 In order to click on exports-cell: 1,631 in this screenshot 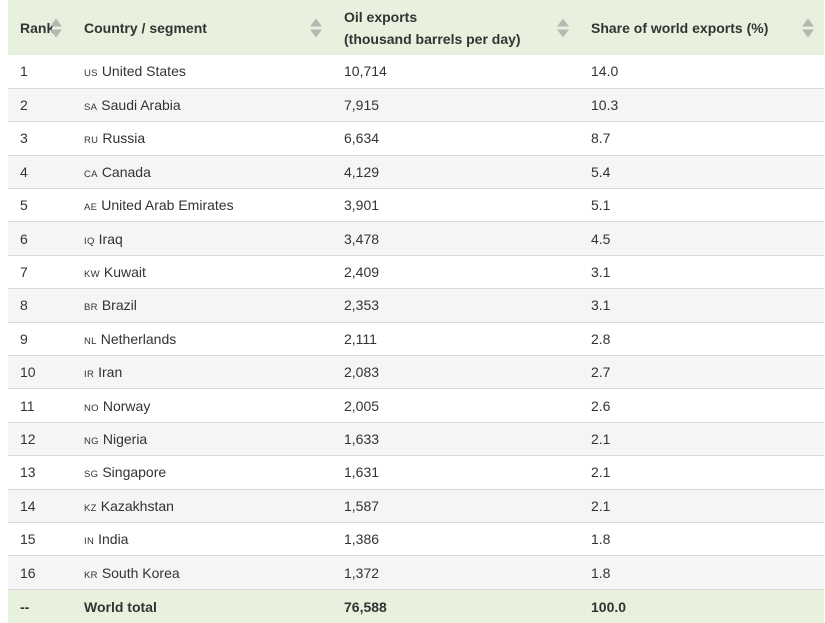, I will do `click(362, 472)`.